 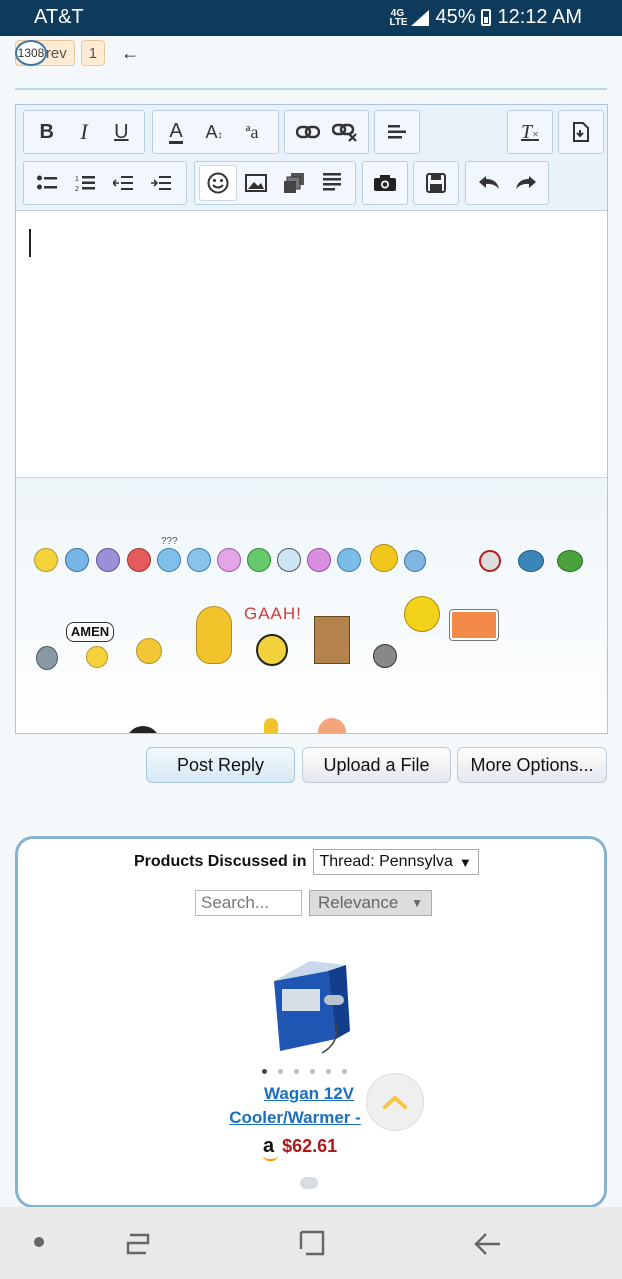 I want to click on back-icon, so click(x=487, y=1244).